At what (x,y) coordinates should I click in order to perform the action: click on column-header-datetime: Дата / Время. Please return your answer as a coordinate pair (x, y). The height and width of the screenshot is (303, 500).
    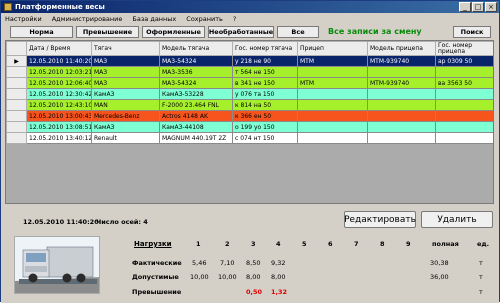
    Looking at the image, I should click on (59, 48).